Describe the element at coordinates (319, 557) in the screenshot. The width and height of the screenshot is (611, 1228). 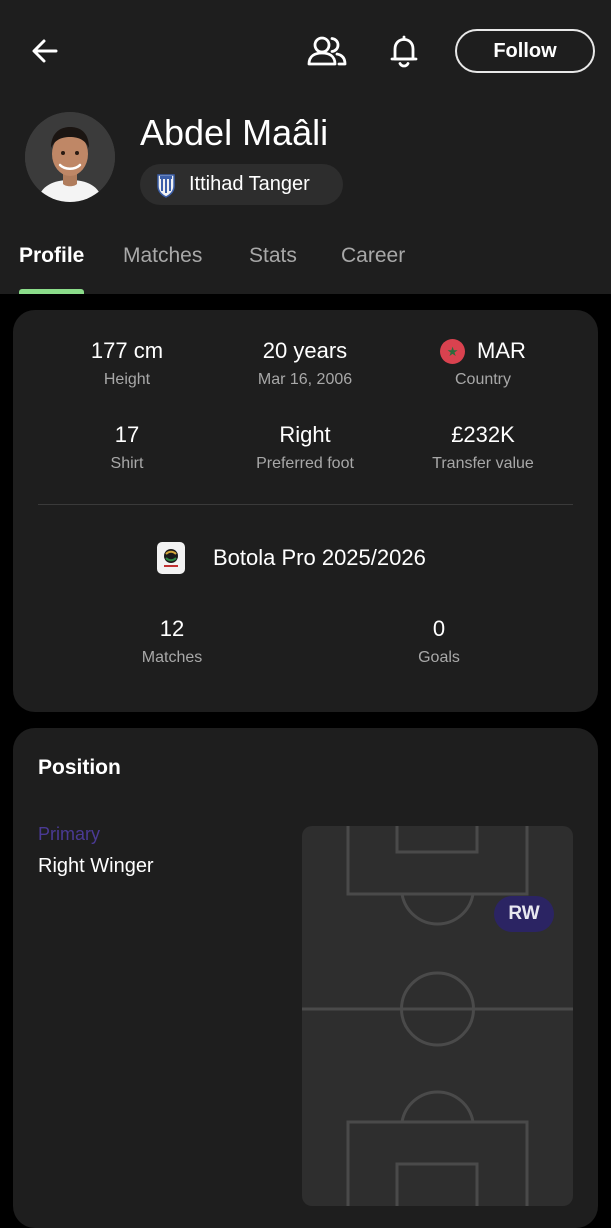
I see `league-name: Botola Pro 2025/2026` at that location.